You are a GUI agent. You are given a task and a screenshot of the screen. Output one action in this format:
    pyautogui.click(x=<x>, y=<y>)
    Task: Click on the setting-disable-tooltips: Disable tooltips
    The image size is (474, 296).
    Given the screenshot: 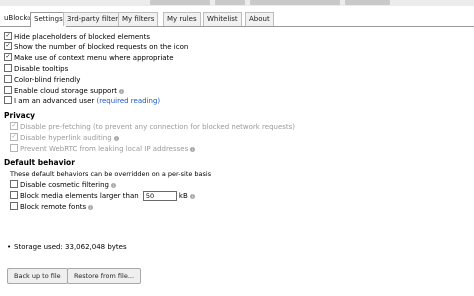 What is the action you would take?
    pyautogui.click(x=36, y=69)
    